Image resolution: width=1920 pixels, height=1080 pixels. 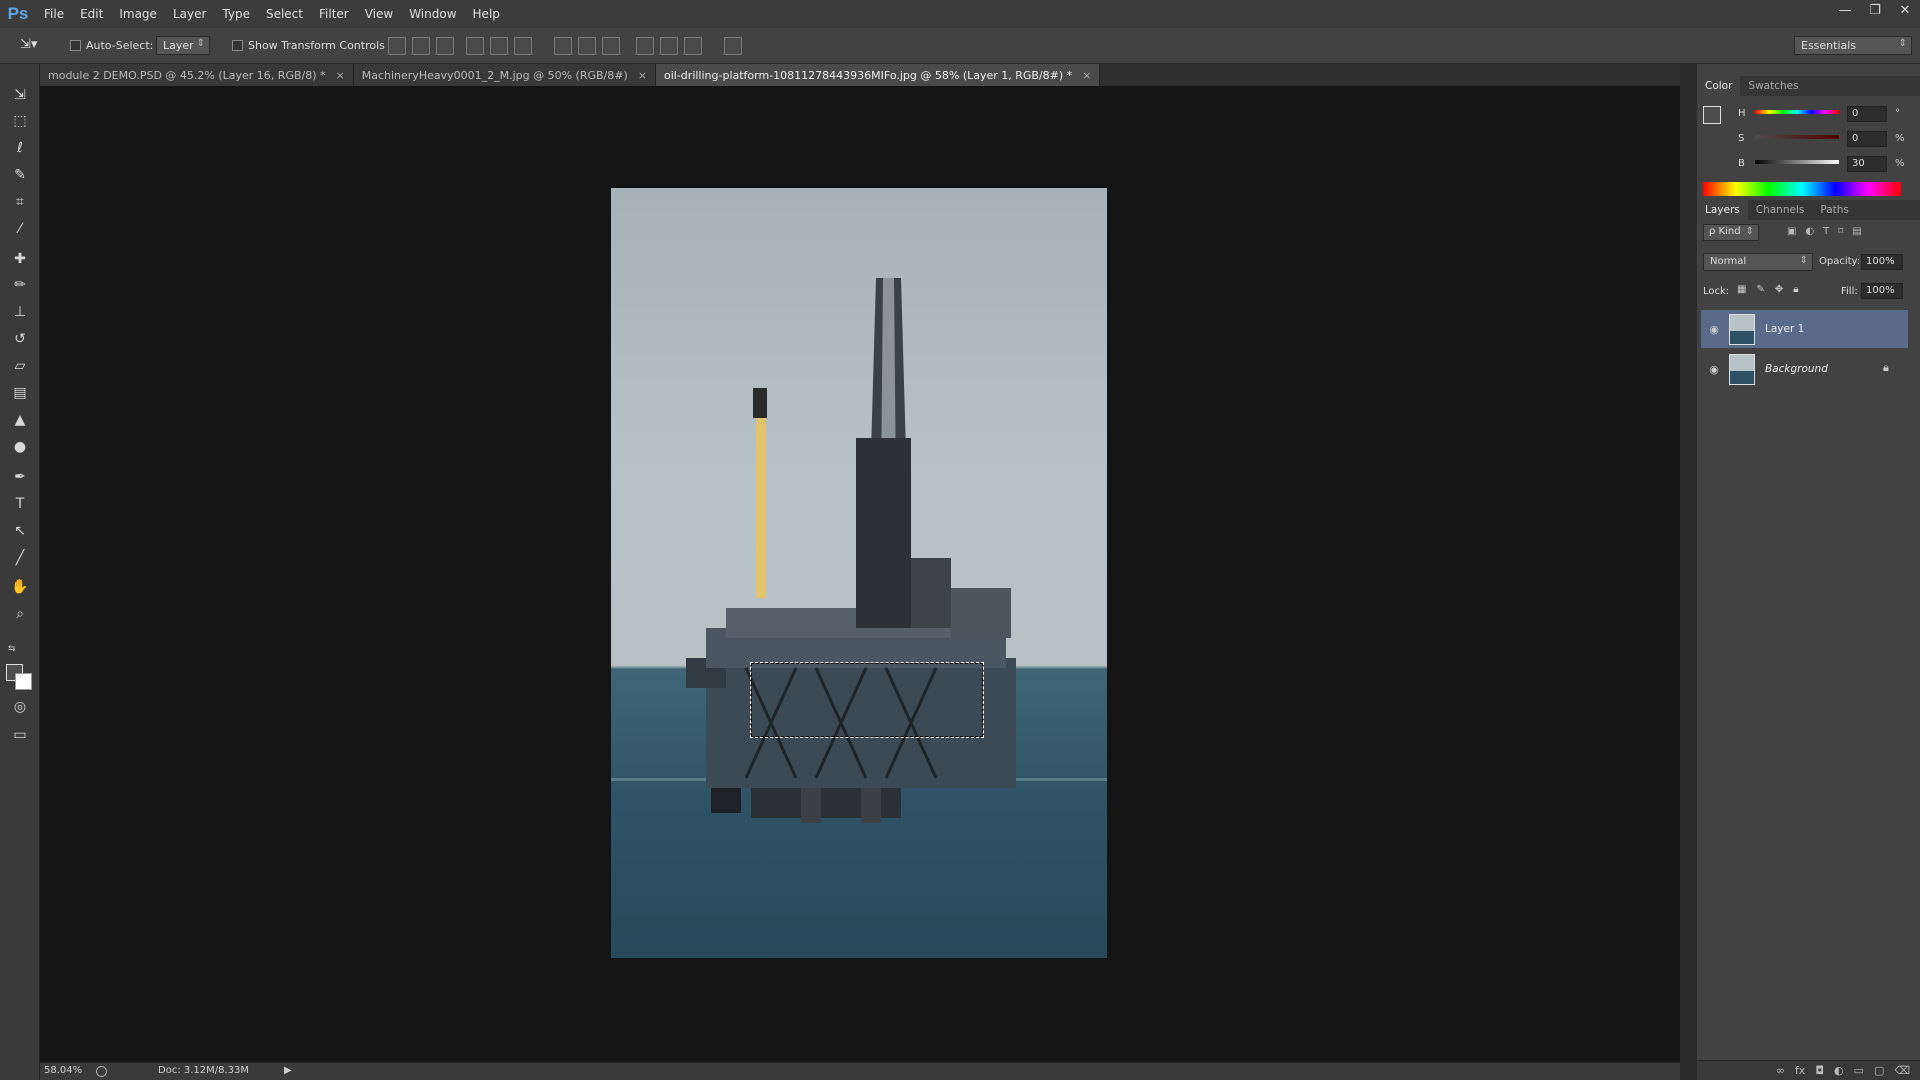 I want to click on distribute-bottom-icon, so click(x=611, y=46).